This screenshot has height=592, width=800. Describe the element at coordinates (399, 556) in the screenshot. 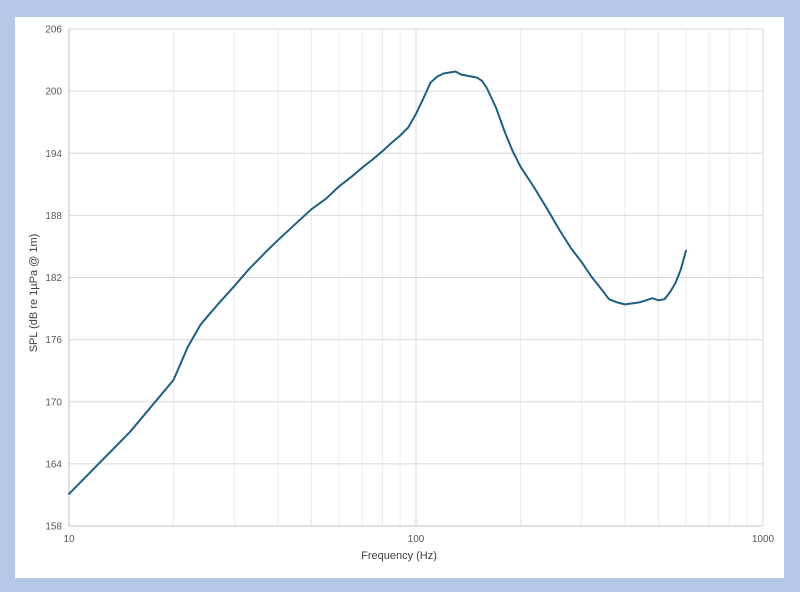

I see `x-axis-title: Frequency (Hz)` at that location.